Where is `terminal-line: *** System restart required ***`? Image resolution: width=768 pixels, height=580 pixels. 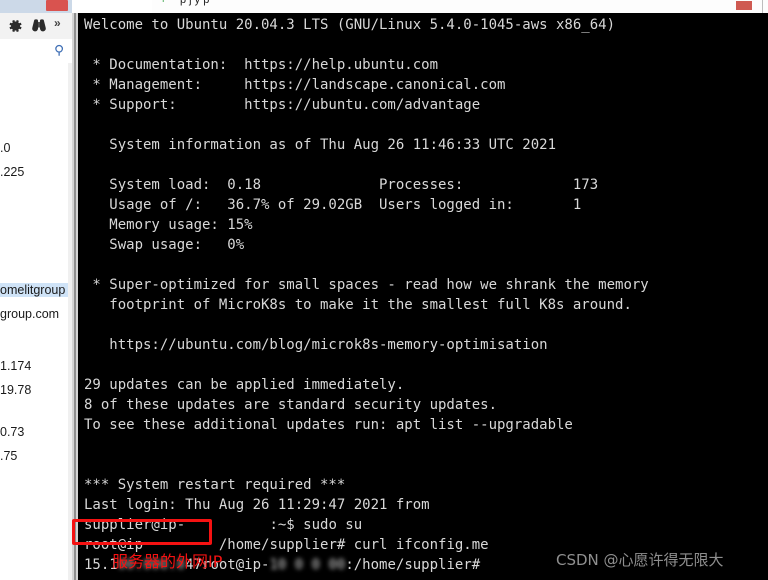 terminal-line: *** System restart required *** is located at coordinates (215, 485).